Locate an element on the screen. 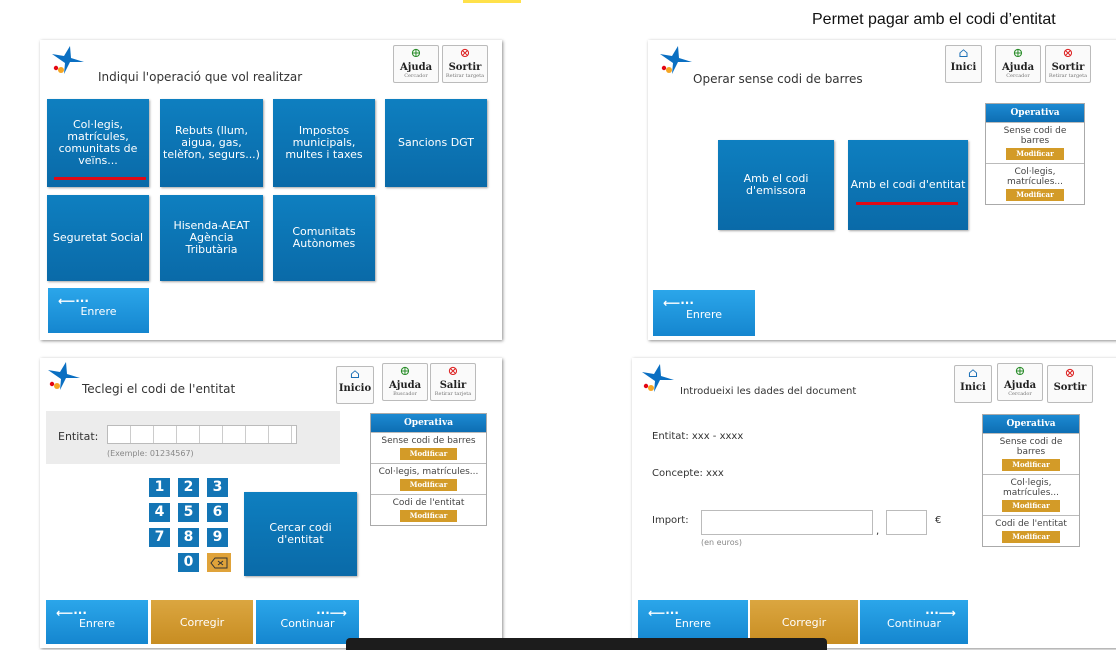  correct-button: Corregir is located at coordinates (202, 622).